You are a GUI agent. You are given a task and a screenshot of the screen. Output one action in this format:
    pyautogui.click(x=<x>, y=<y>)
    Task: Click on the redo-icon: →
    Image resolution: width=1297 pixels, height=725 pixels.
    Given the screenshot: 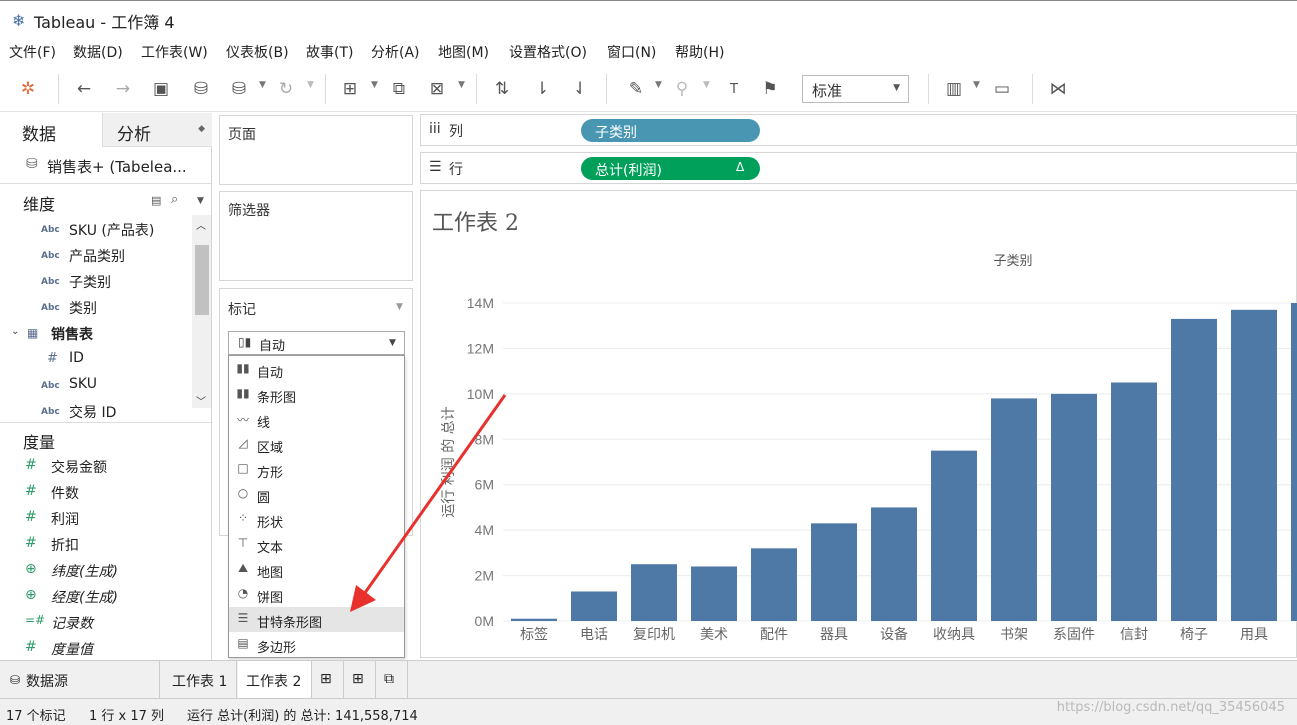 What is the action you would take?
    pyautogui.click(x=123, y=89)
    